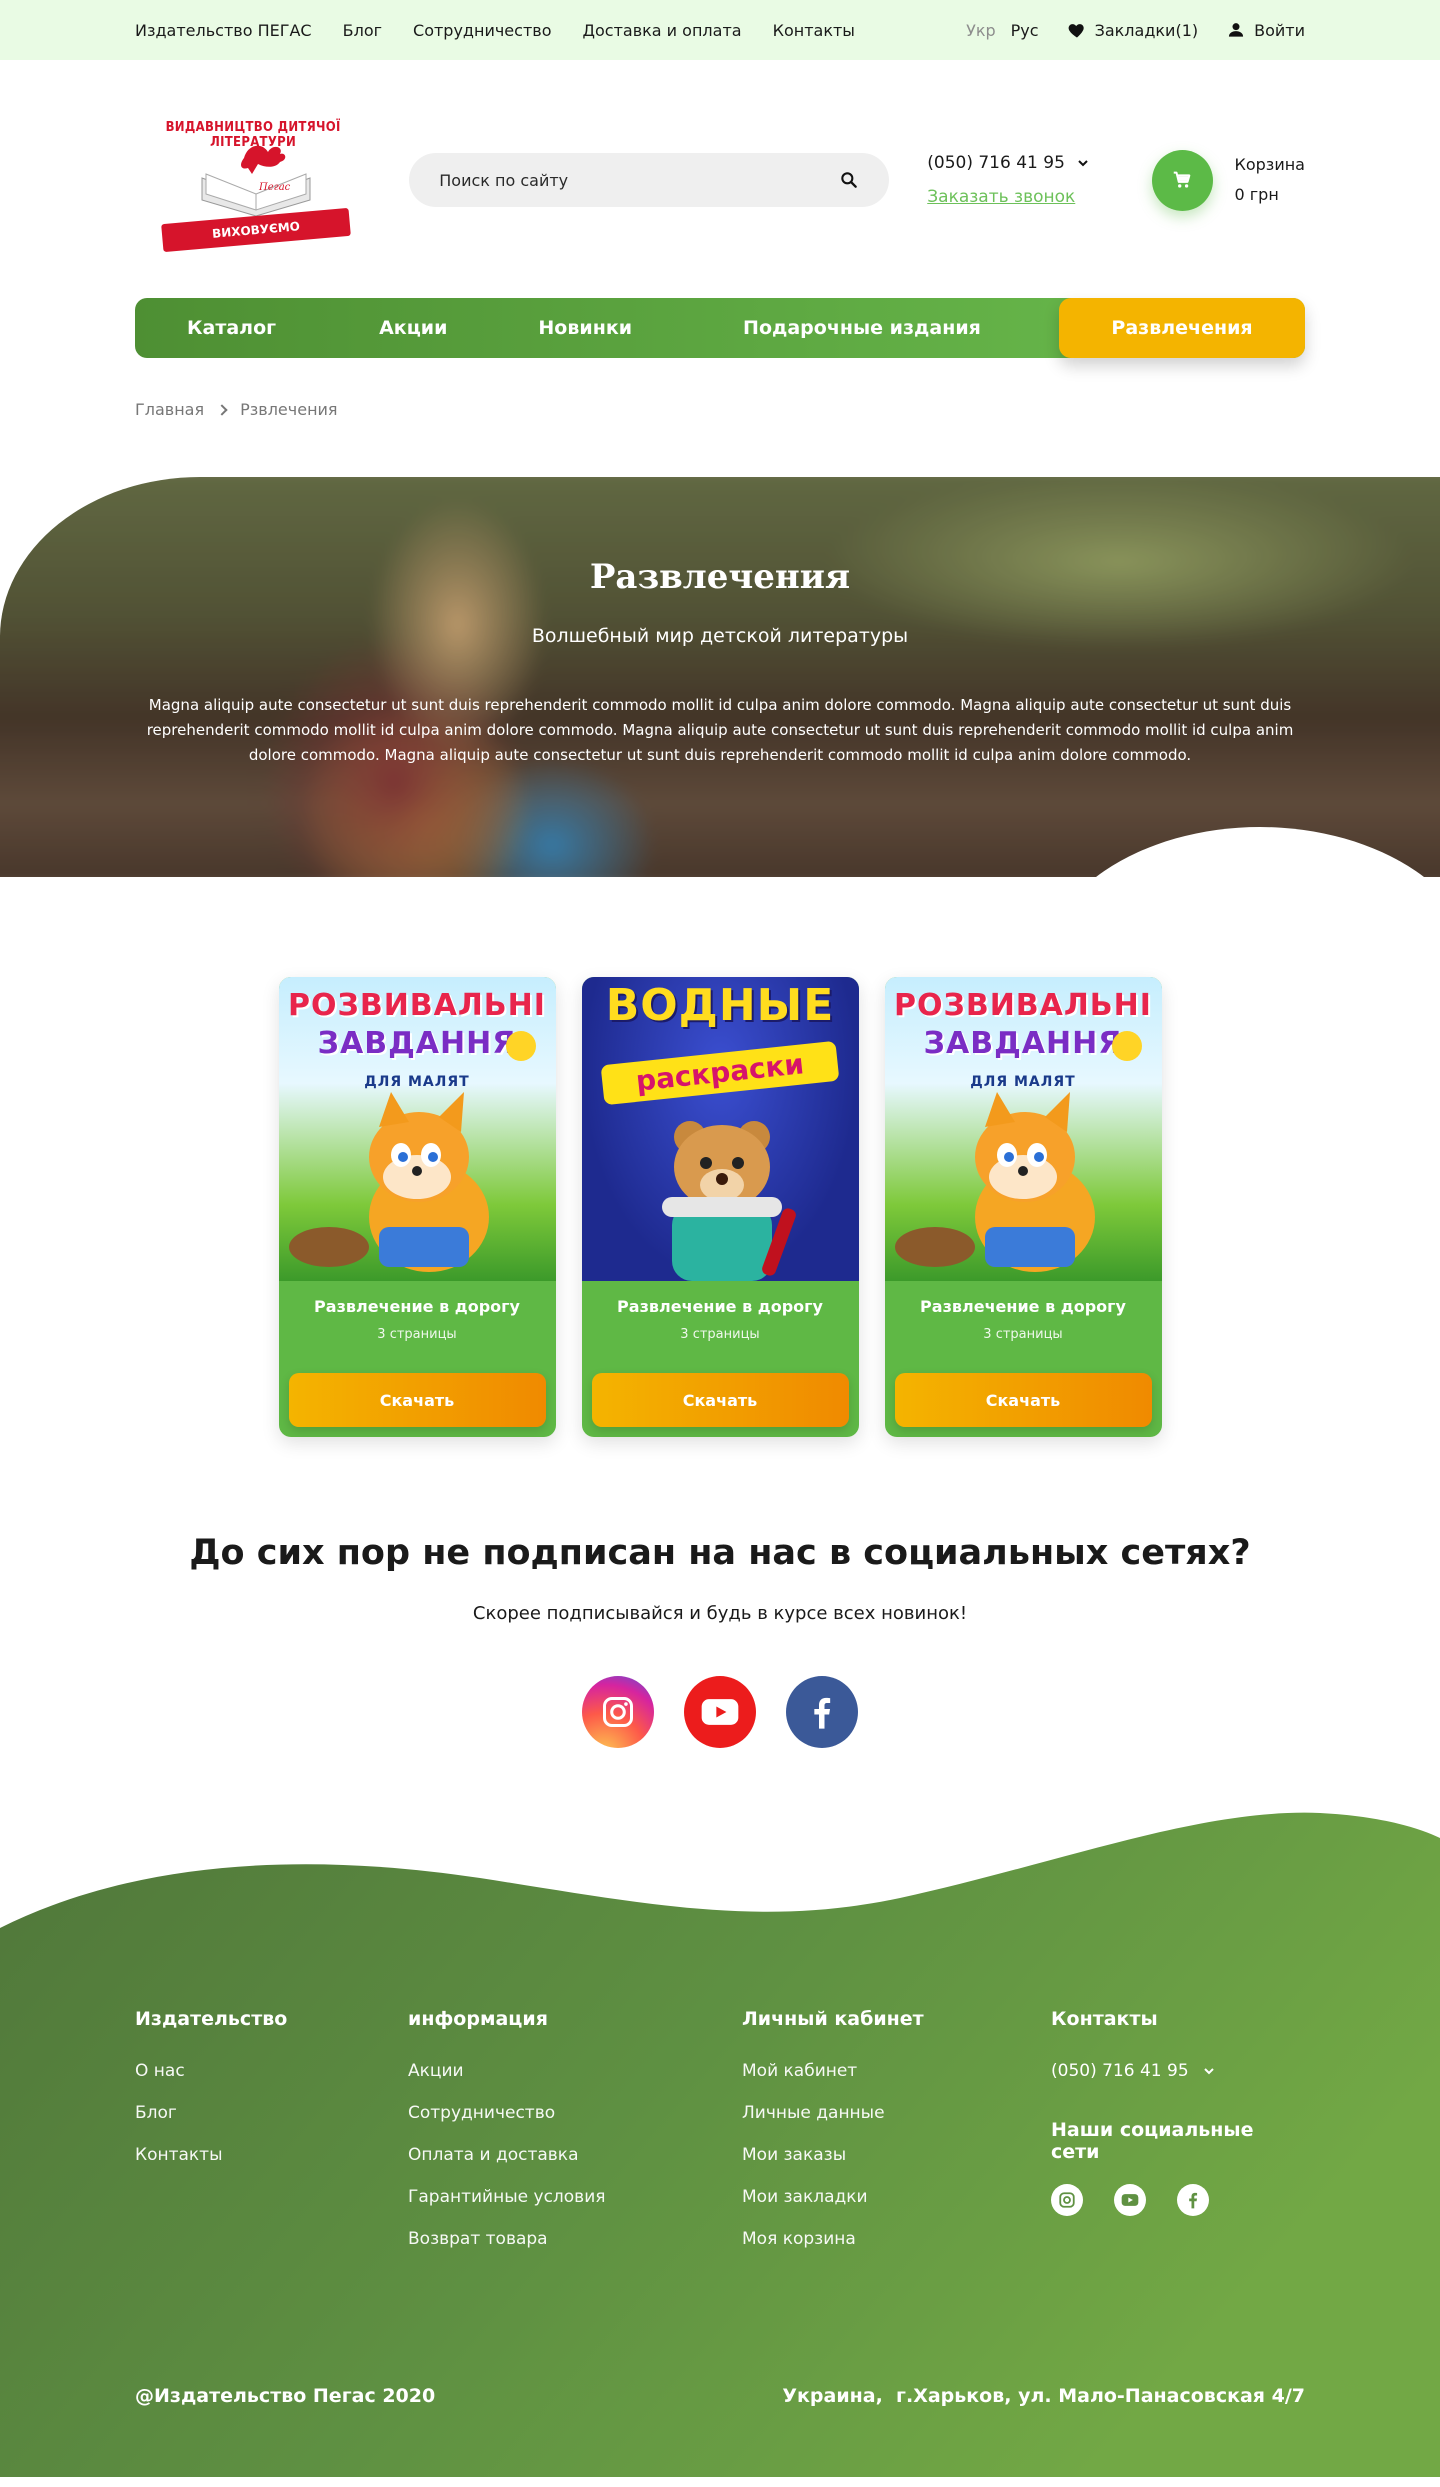 The width and height of the screenshot is (1440, 2487). Describe the element at coordinates (896, 2113) in the screenshot. I see `footer-link-personal-data: Личные данные` at that location.